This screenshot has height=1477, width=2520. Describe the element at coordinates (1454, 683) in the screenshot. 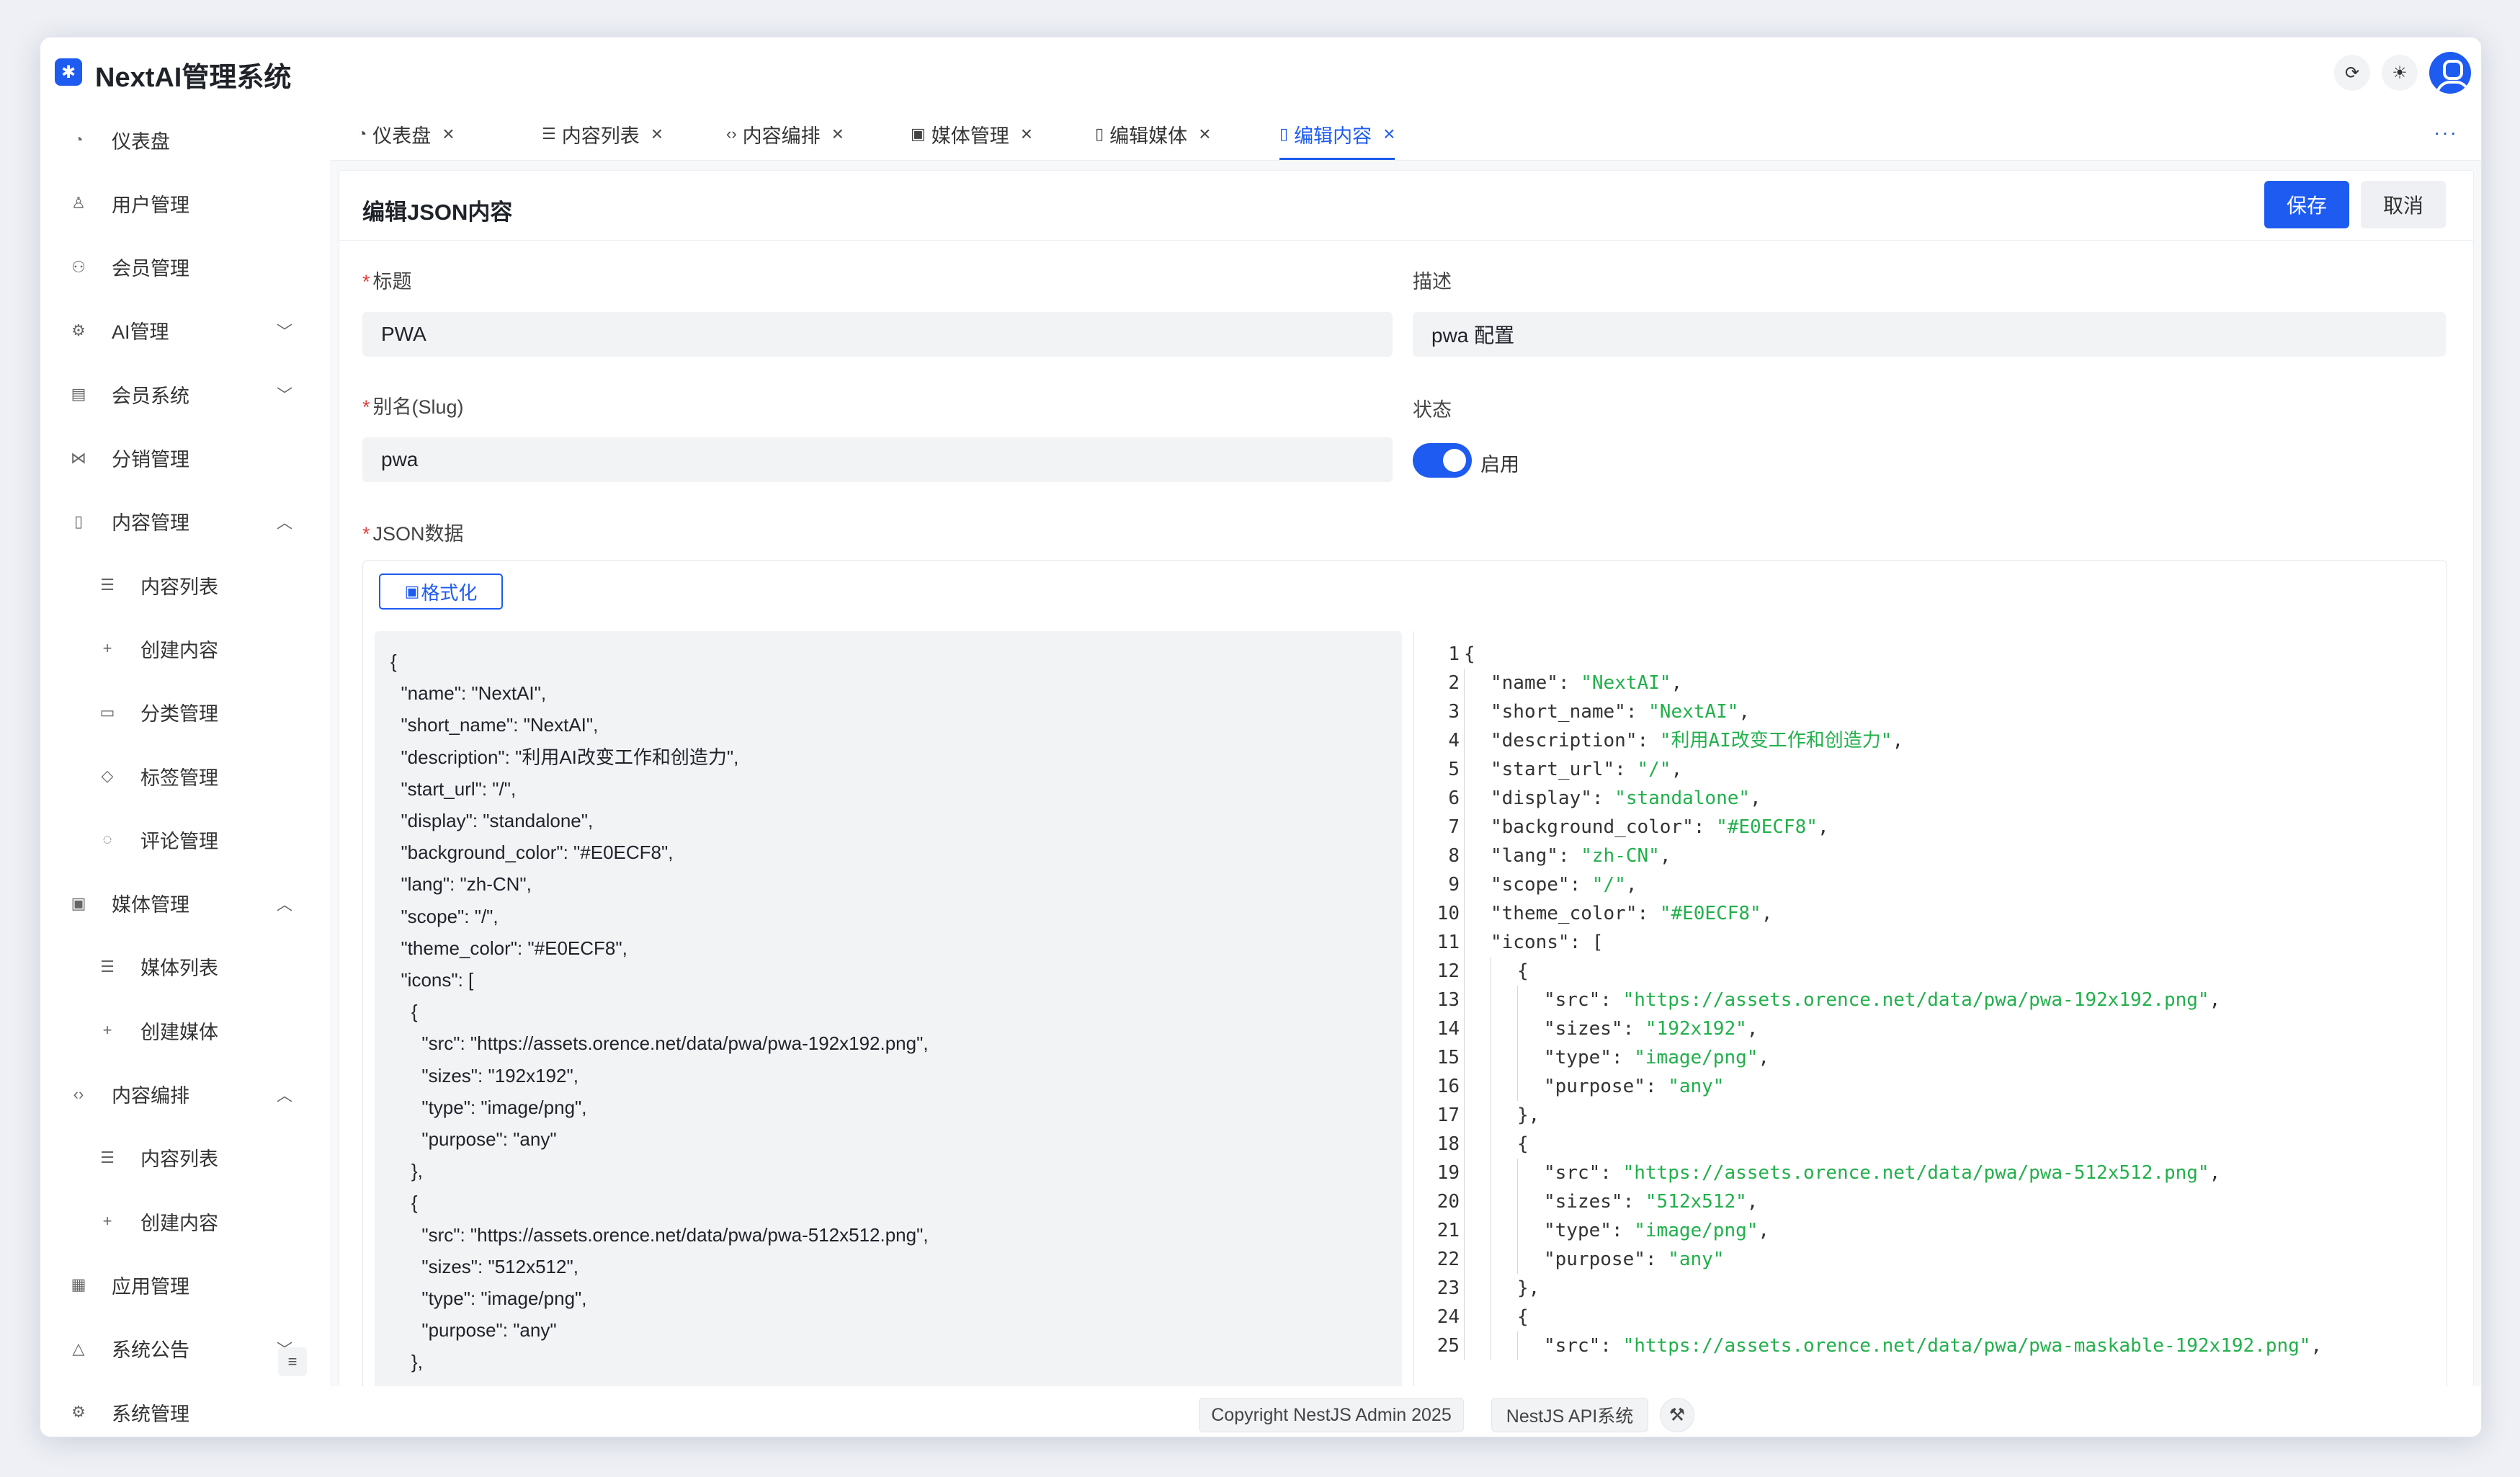

I see `line-number: 2` at that location.